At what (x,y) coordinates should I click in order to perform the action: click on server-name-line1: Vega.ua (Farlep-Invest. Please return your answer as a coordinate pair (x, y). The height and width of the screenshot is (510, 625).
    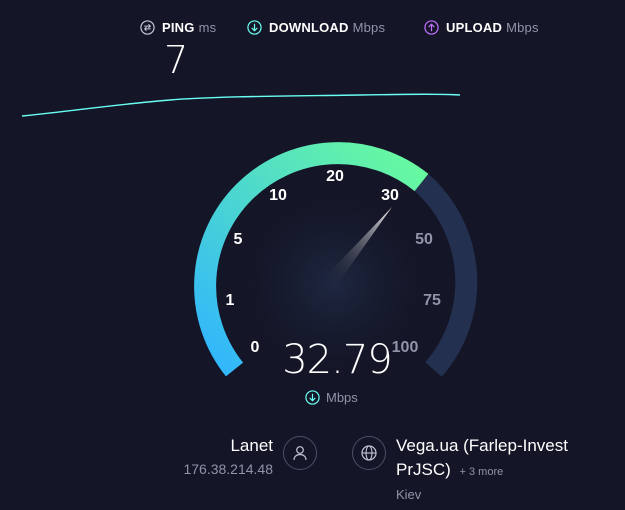
    Looking at the image, I should click on (482, 446).